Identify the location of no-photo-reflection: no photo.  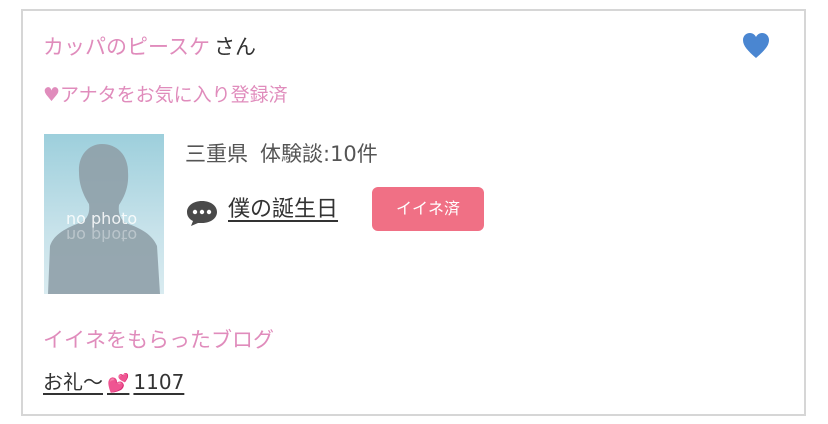
(102, 235).